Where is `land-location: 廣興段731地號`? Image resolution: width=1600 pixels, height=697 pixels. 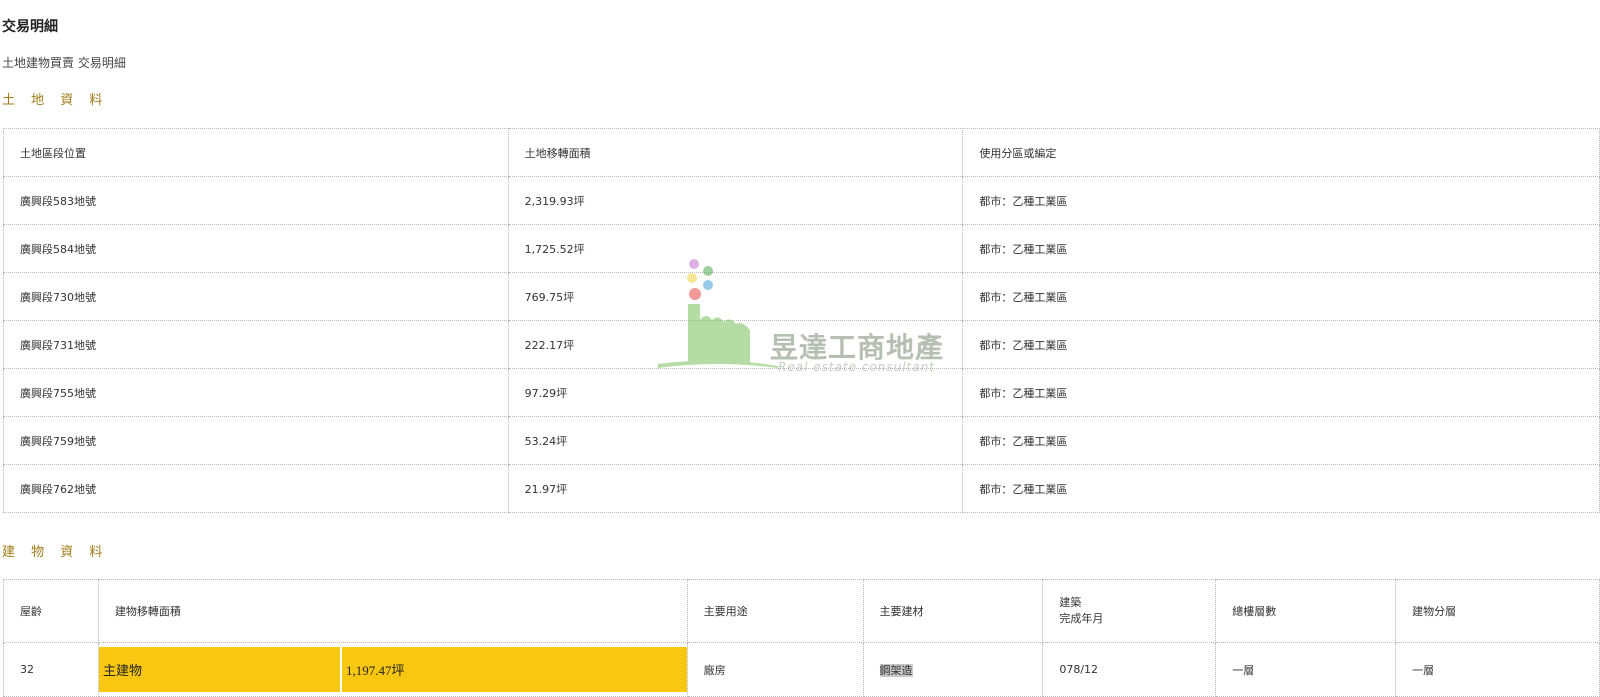
land-location: 廣興段731地號 is located at coordinates (256, 344).